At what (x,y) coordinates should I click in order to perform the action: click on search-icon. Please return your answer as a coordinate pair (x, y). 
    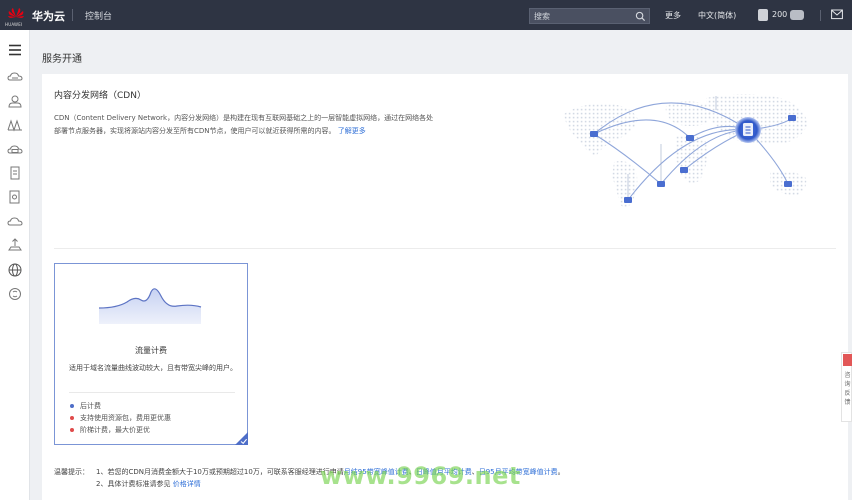
    Looking at the image, I should click on (640, 16).